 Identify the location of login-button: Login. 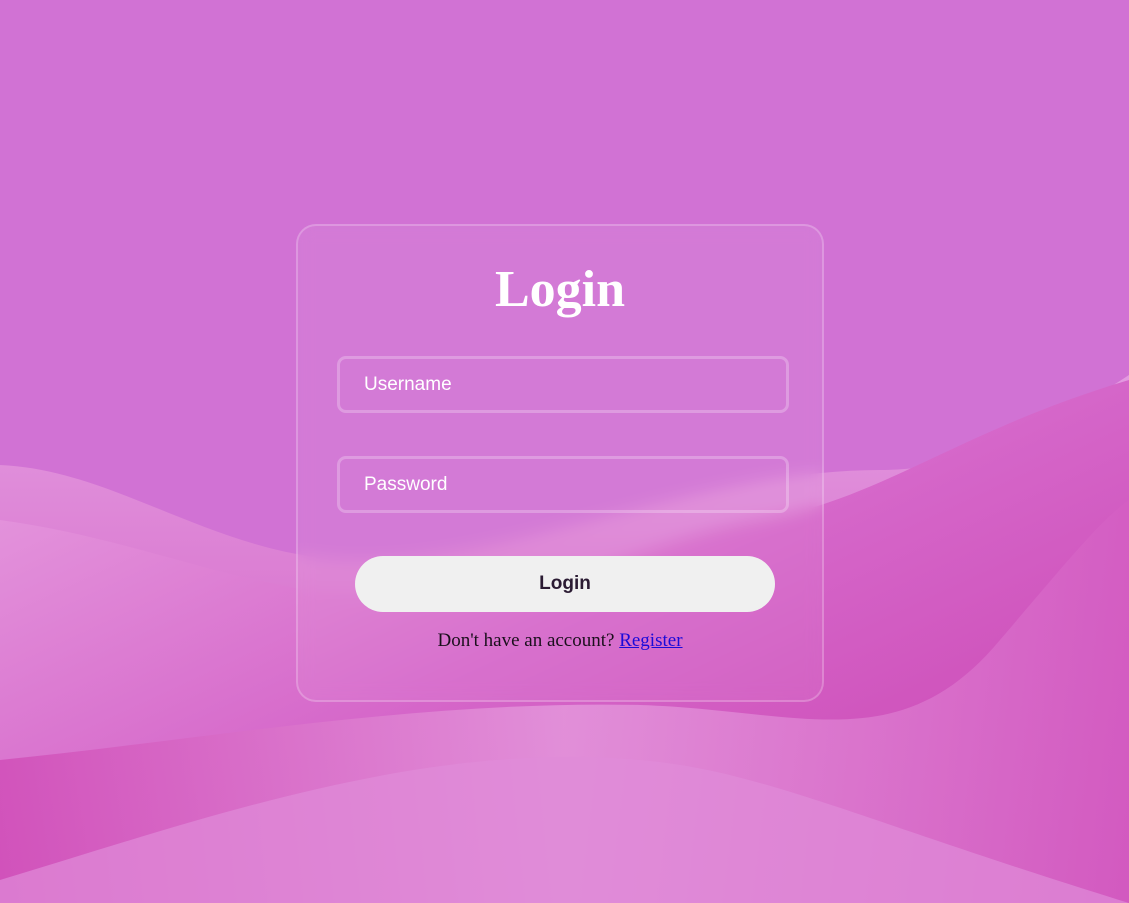
(565, 584).